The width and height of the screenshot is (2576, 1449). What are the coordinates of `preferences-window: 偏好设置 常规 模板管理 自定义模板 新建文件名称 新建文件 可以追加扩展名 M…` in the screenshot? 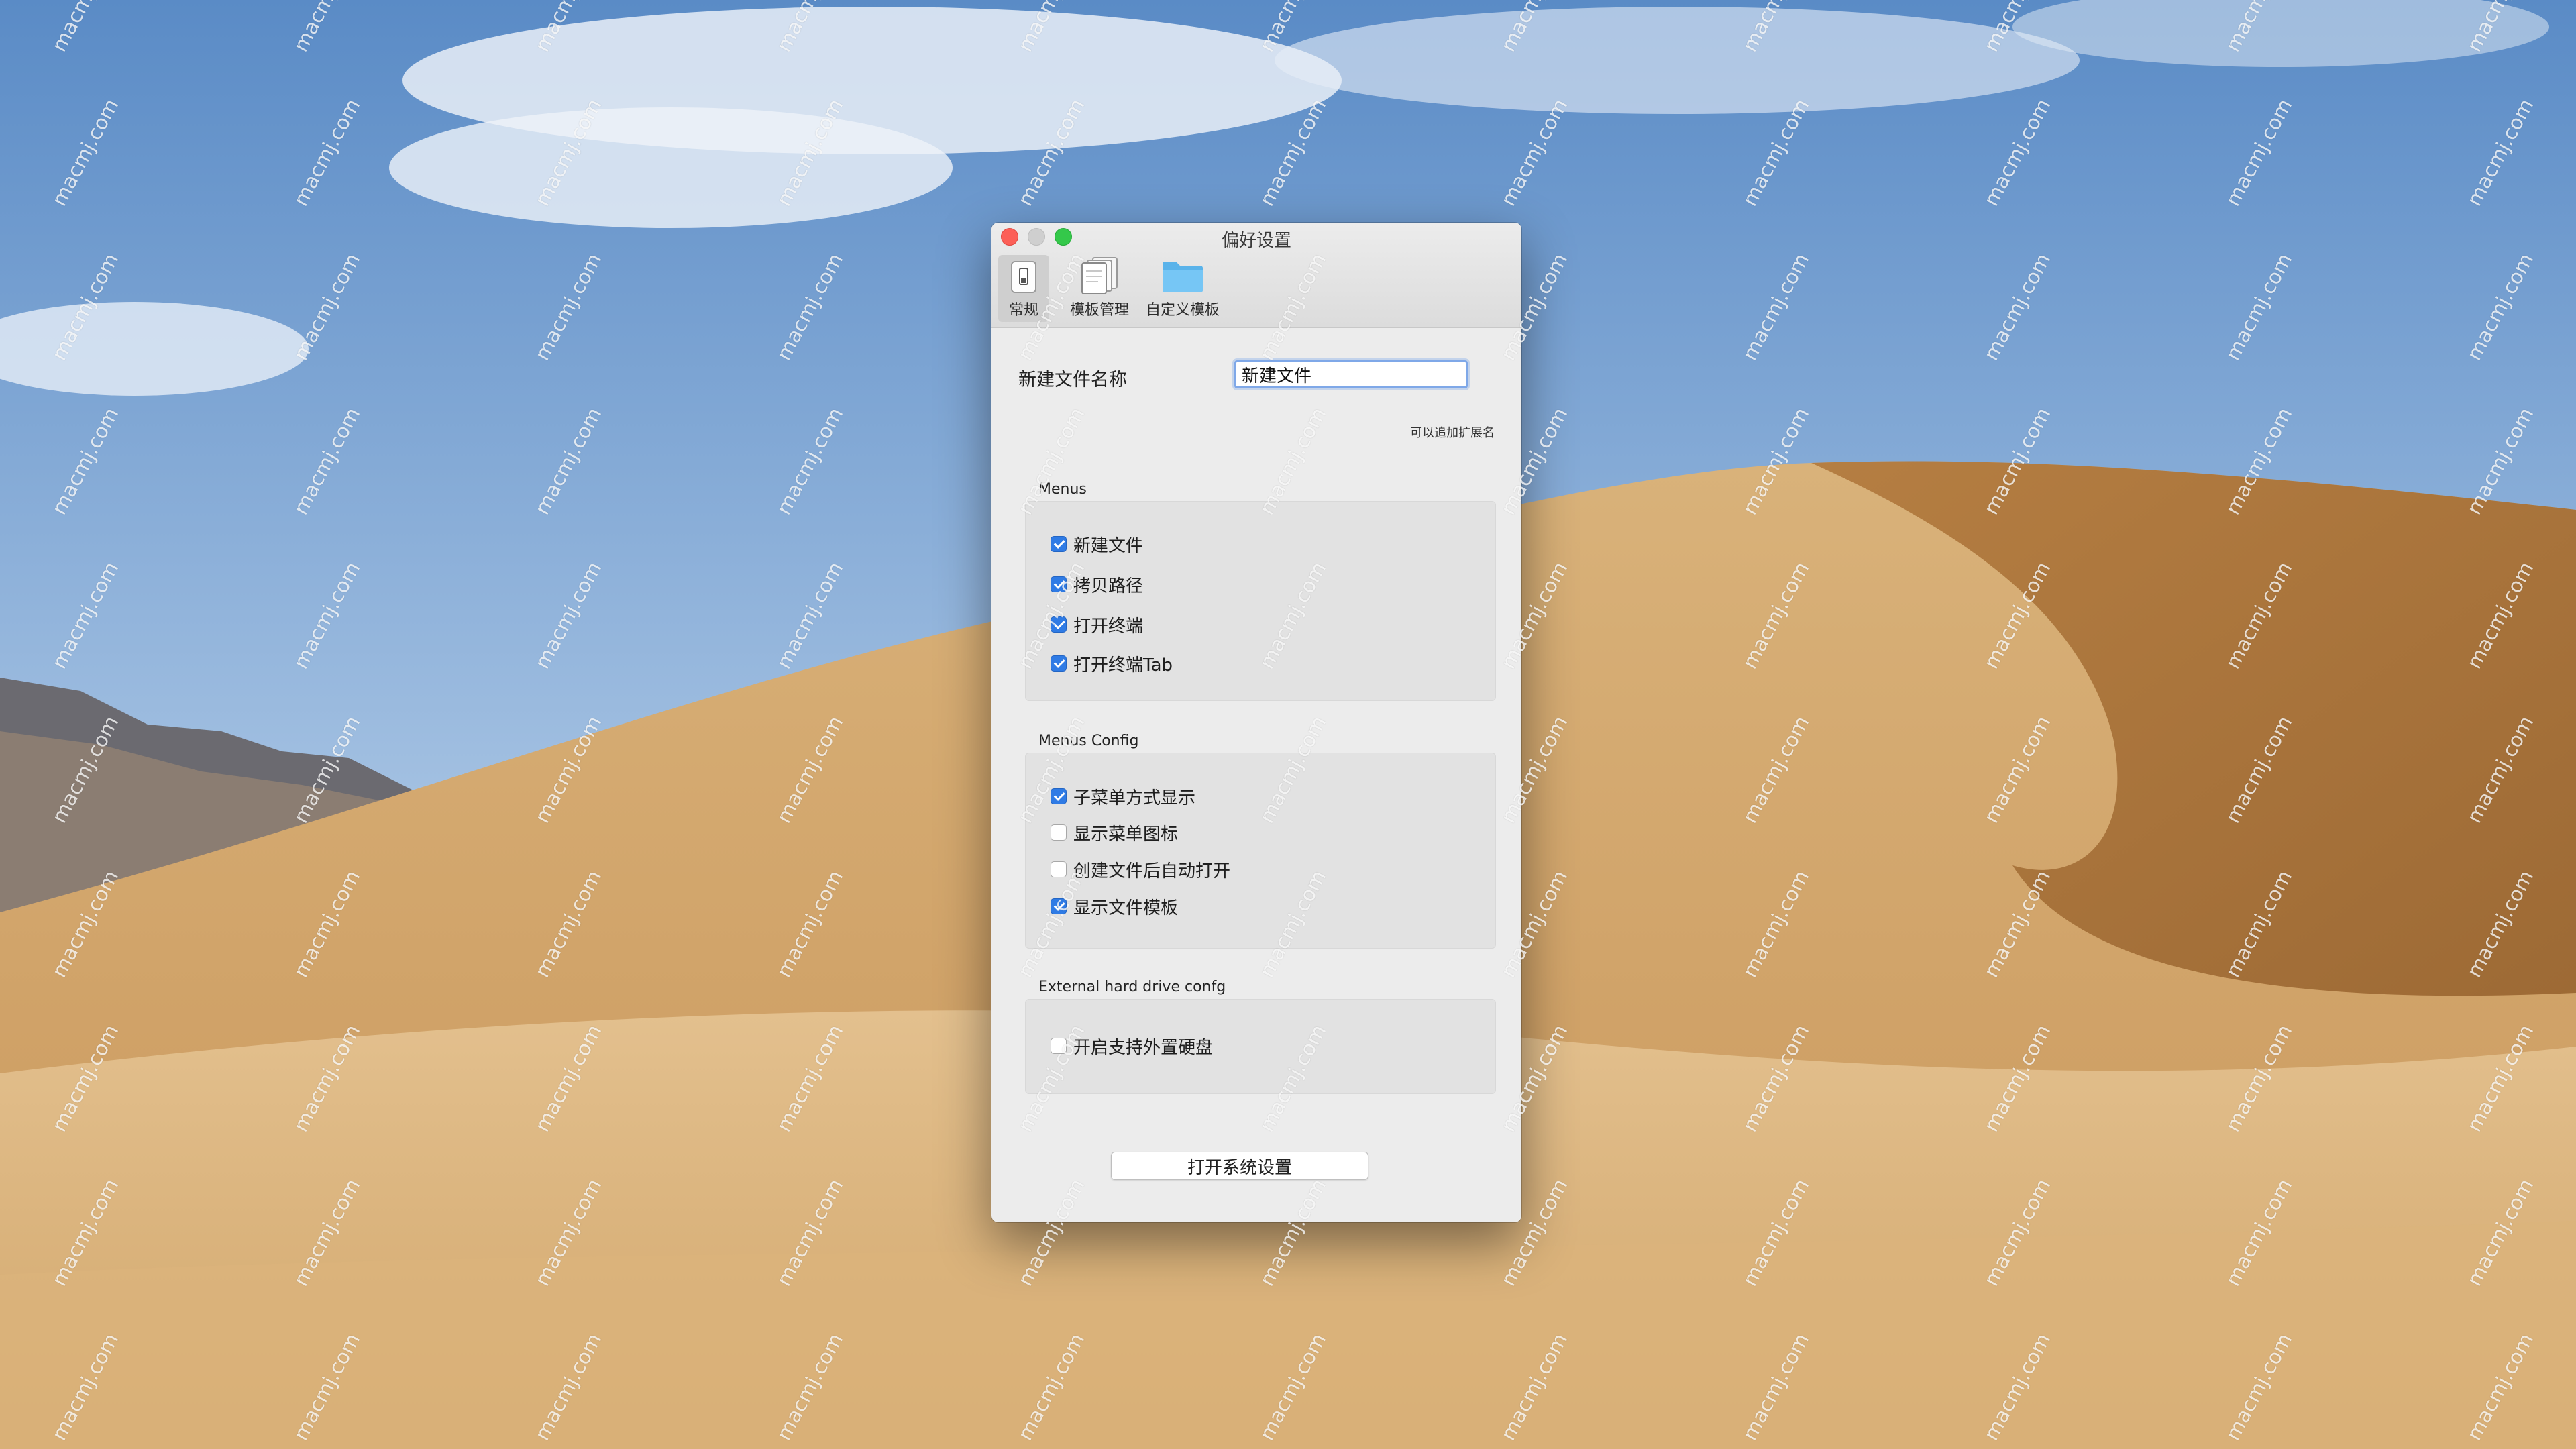 It's located at (1256, 722).